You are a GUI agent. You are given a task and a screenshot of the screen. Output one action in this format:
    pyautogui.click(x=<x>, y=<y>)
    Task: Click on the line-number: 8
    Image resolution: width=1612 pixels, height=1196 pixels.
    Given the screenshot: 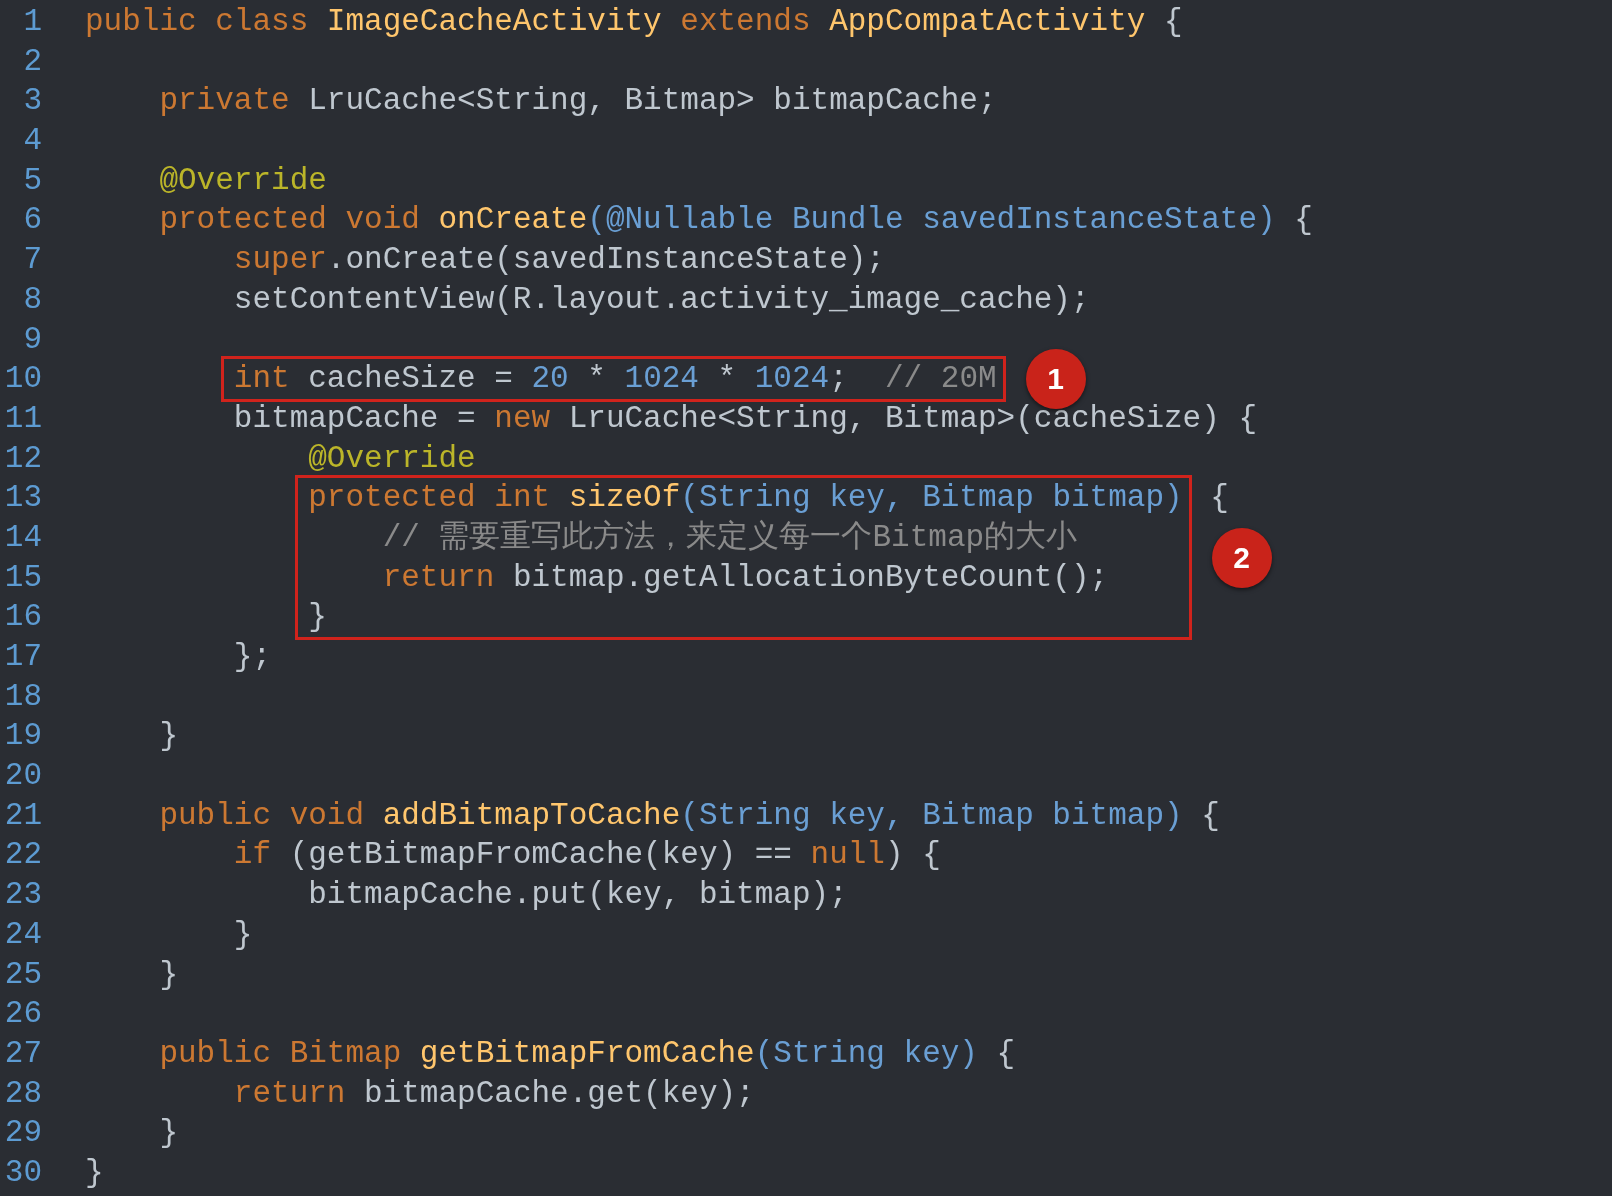 What is the action you would take?
    pyautogui.click(x=32, y=299)
    